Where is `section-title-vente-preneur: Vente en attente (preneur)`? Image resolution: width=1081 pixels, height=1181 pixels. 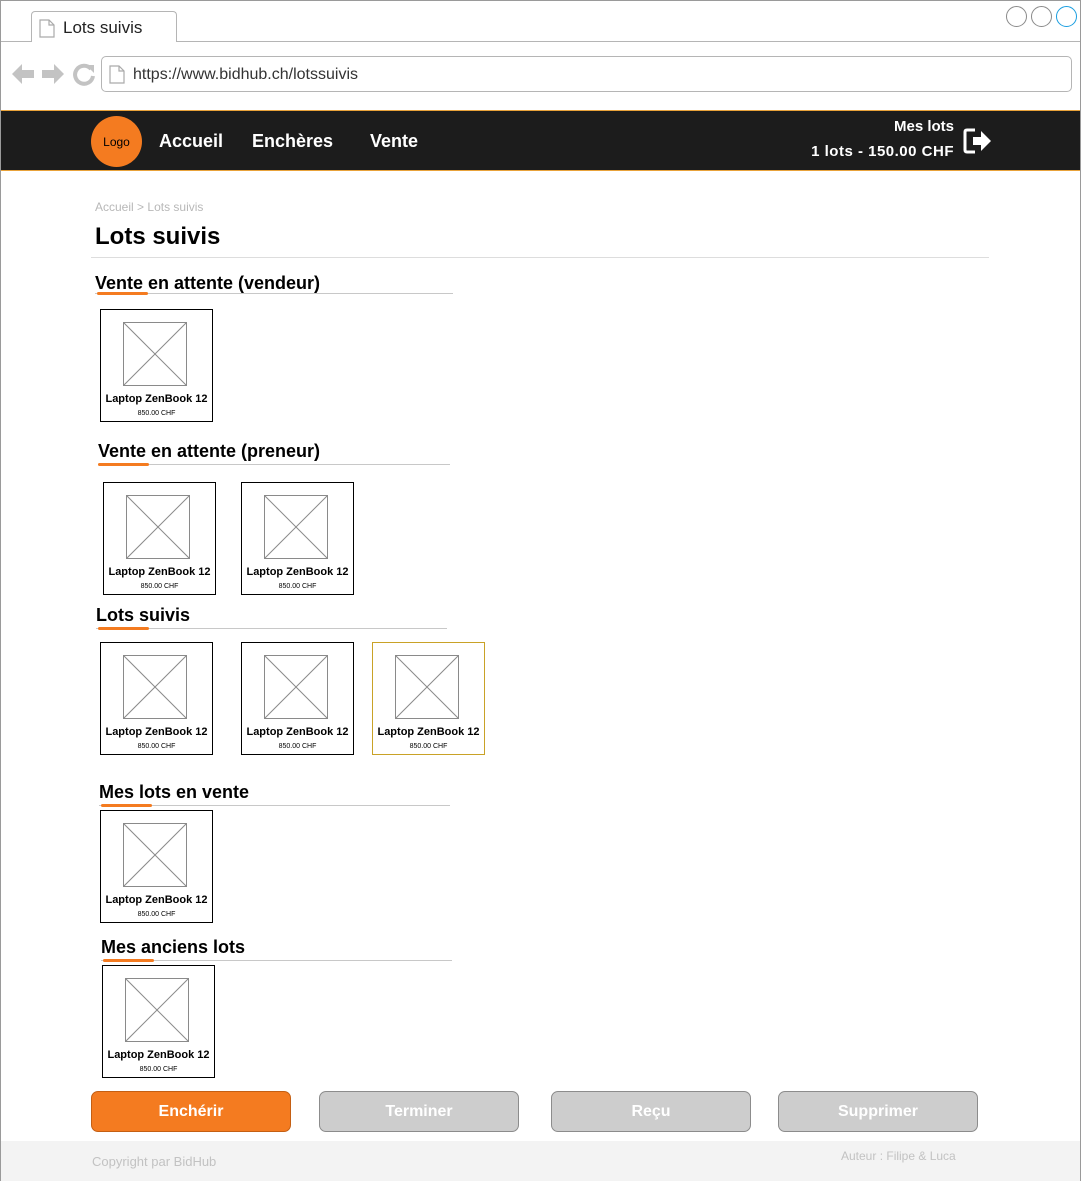 section-title-vente-preneur: Vente en attente (preneur) is located at coordinates (209, 451).